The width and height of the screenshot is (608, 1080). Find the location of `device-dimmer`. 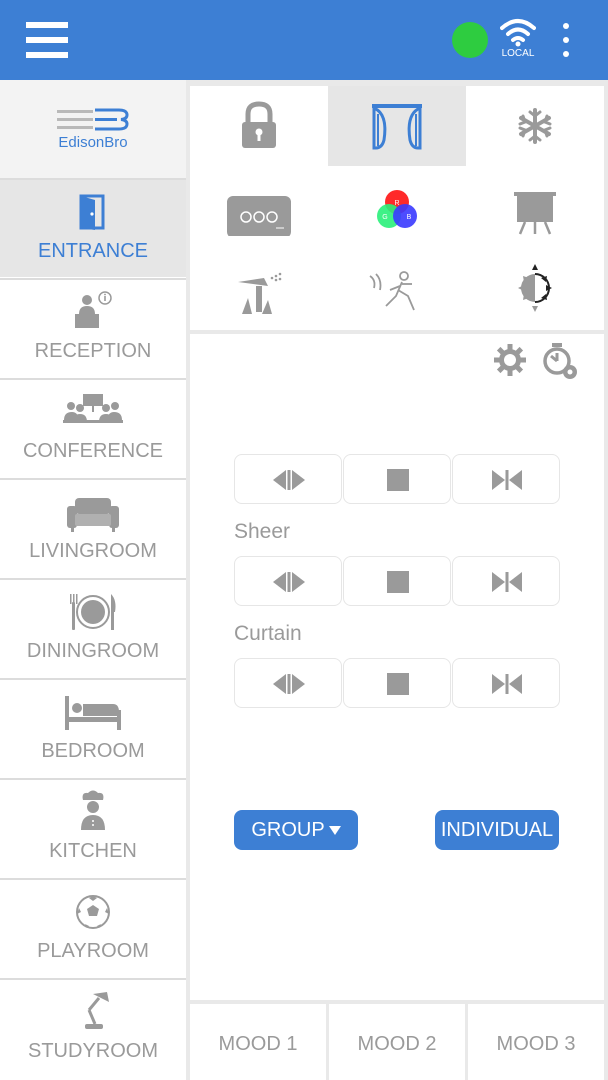

device-dimmer is located at coordinates (535, 286).